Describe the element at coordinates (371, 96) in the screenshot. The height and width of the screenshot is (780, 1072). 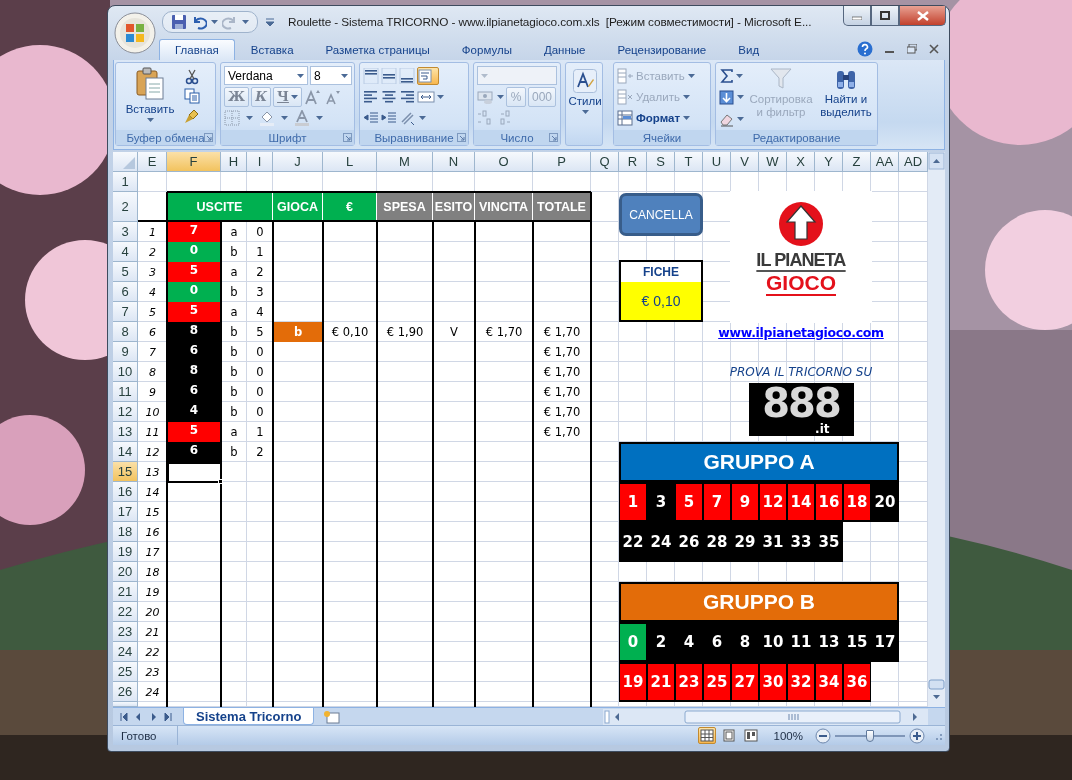
I see `align-left-icon` at that location.